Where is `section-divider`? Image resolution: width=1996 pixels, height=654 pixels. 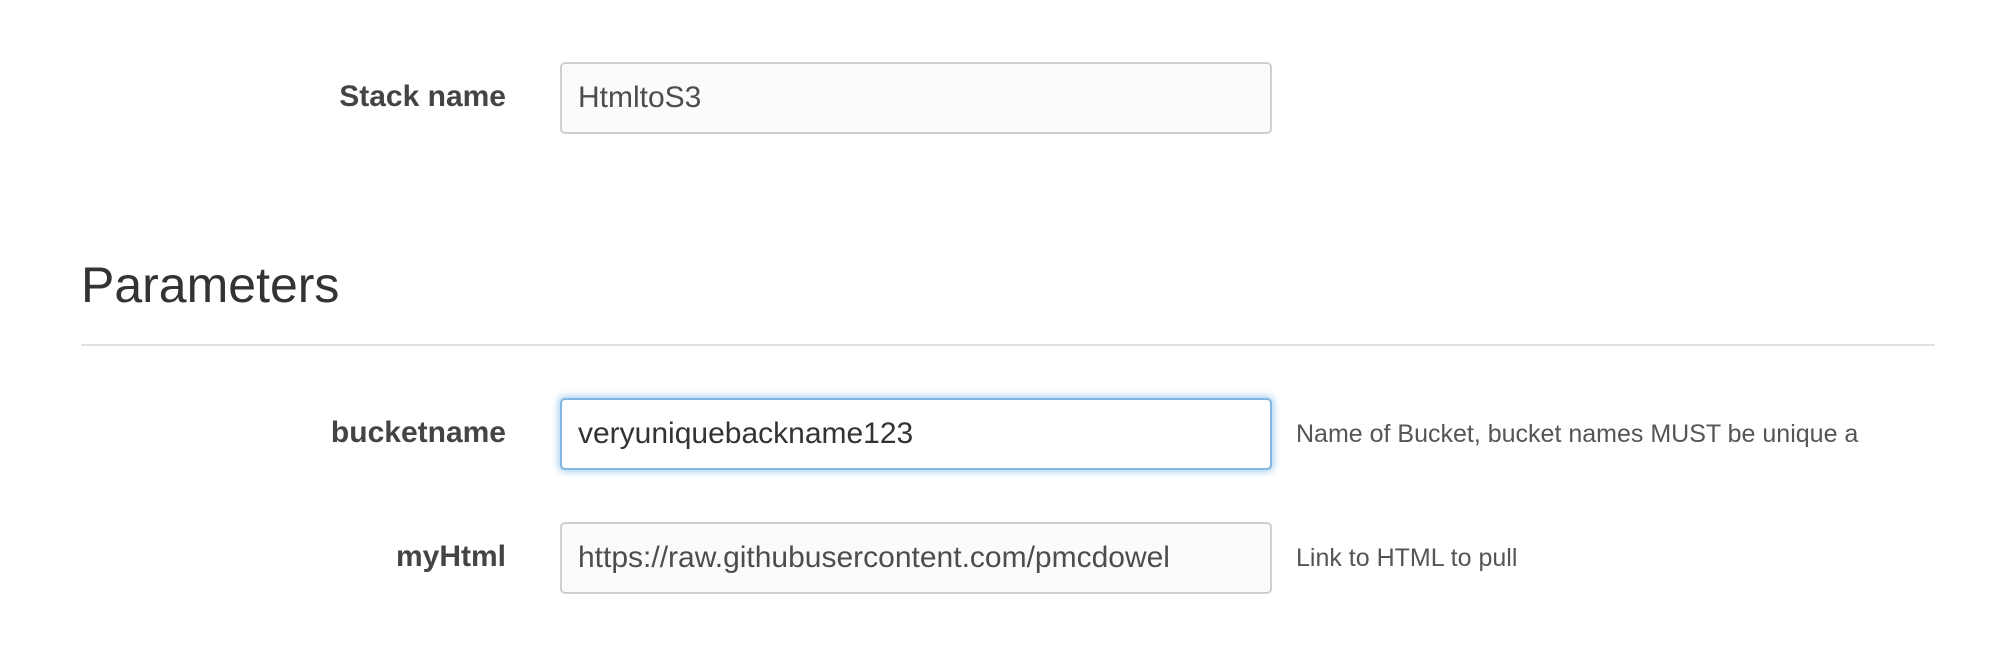 section-divider is located at coordinates (1008, 345).